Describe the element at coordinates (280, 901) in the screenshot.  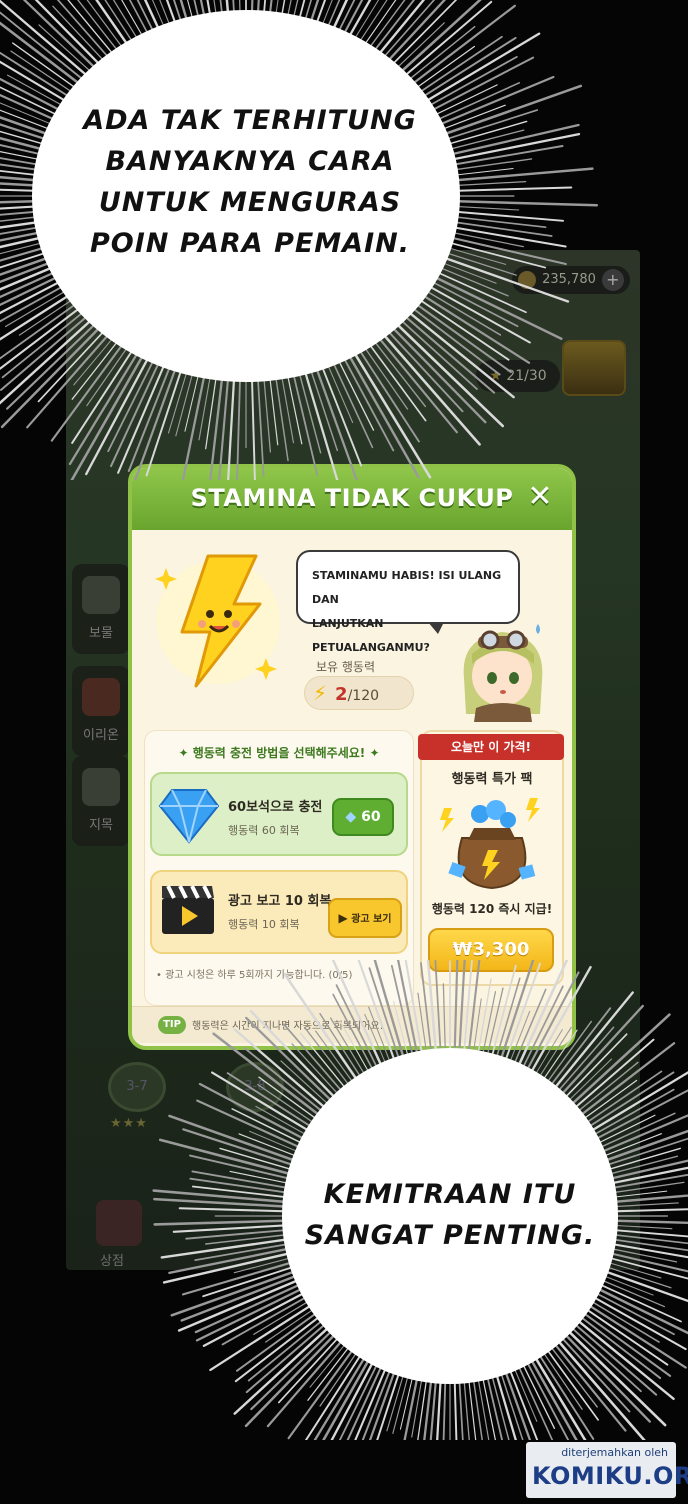
I see `ad-option-title: 광고 보고 10 회복` at that location.